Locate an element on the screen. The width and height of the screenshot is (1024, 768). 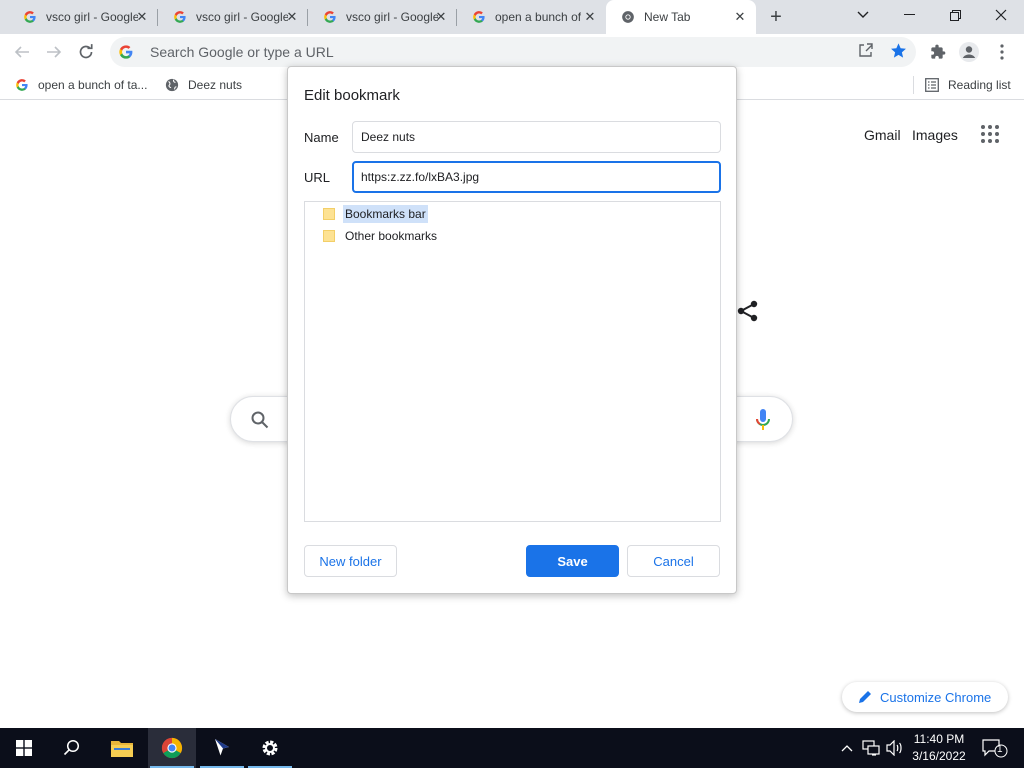
new-folder-button: New folder is located at coordinates (350, 561).